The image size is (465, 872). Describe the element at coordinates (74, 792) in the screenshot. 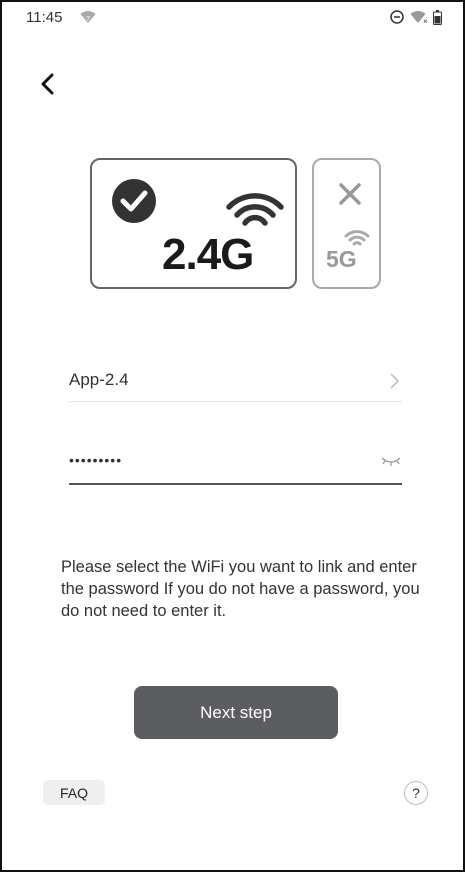

I see `faq-button: FAQ` at that location.